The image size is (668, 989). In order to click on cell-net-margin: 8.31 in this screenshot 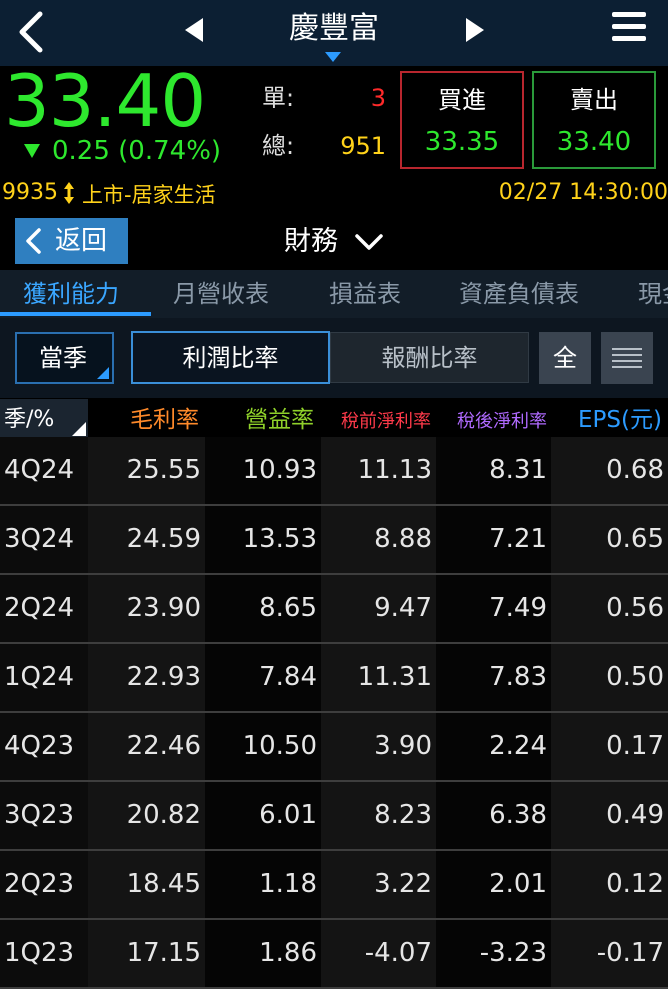, I will do `click(493, 470)`.